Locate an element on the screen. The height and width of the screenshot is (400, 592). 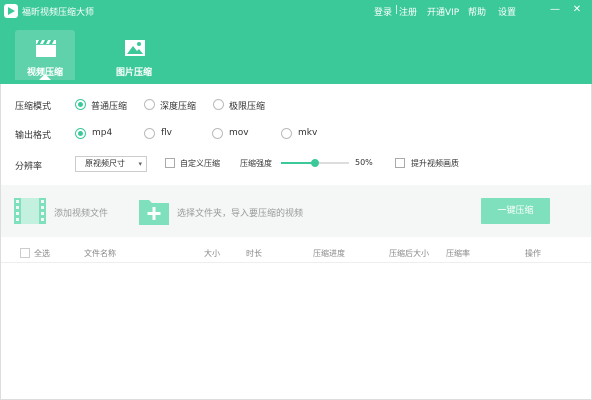
strength-slider is located at coordinates (315, 163).